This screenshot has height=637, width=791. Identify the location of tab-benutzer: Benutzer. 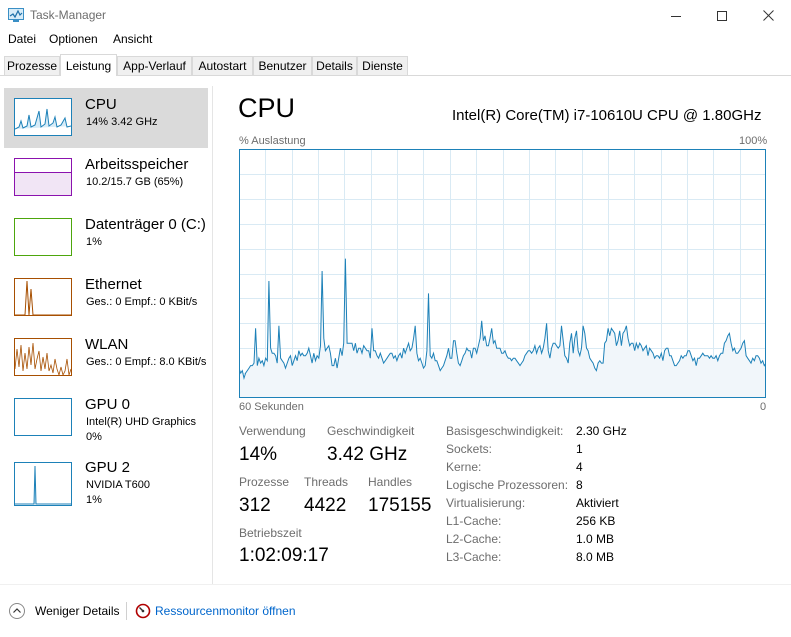
(282, 65).